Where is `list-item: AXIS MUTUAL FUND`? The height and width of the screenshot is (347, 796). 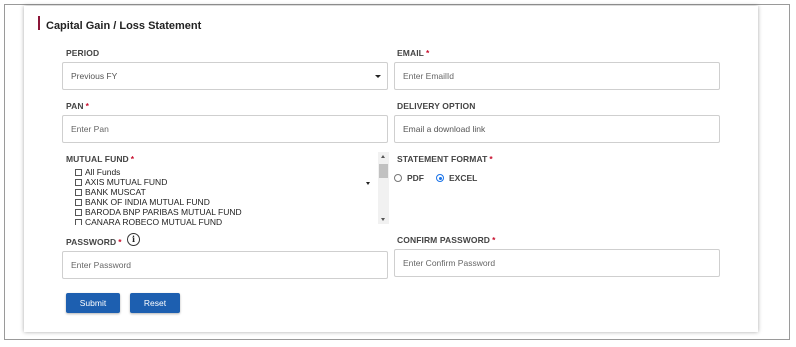 list-item: AXIS MUTUAL FUND is located at coordinates (220, 182).